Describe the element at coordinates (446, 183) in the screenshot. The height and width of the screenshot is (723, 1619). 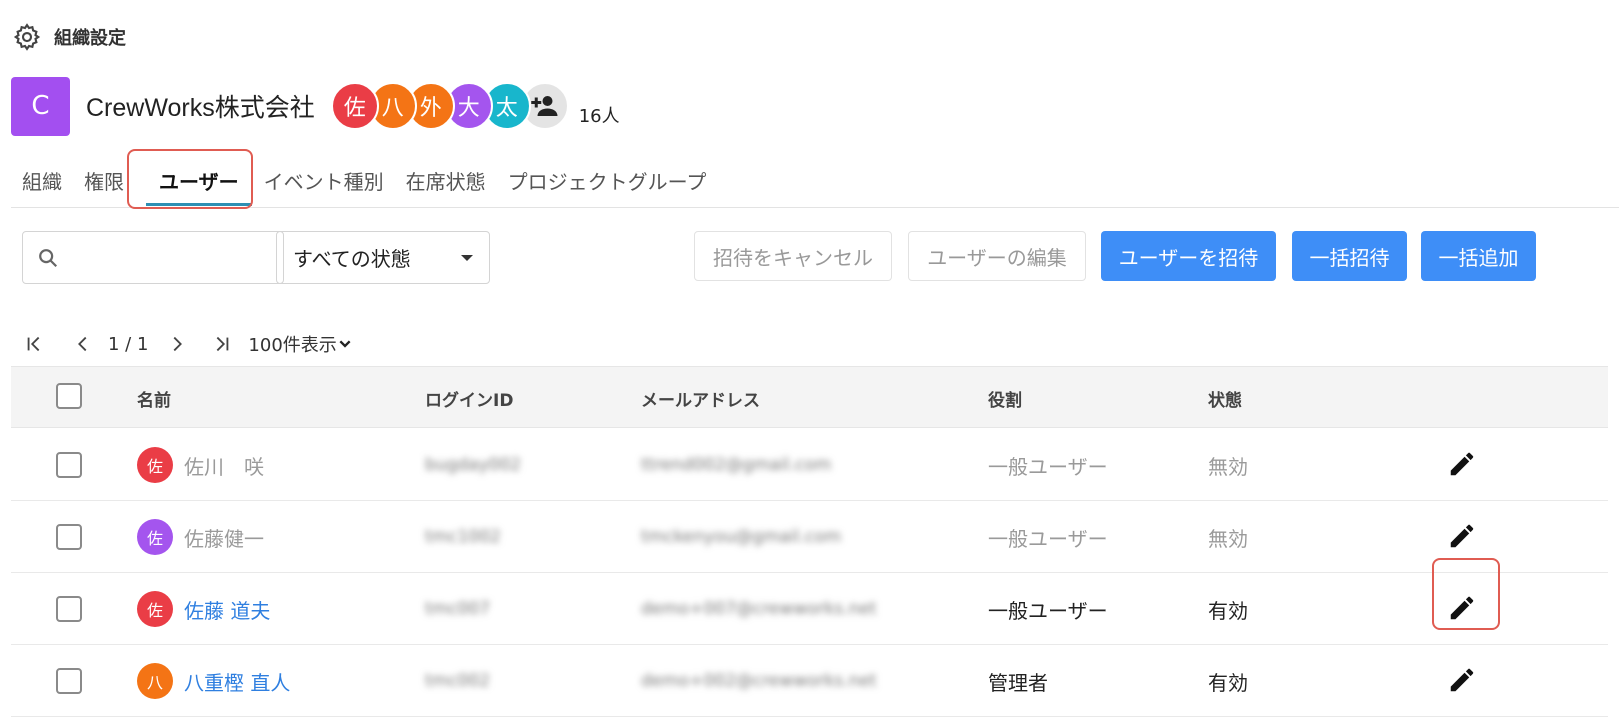
I see `tab-4: 在席状態` at that location.